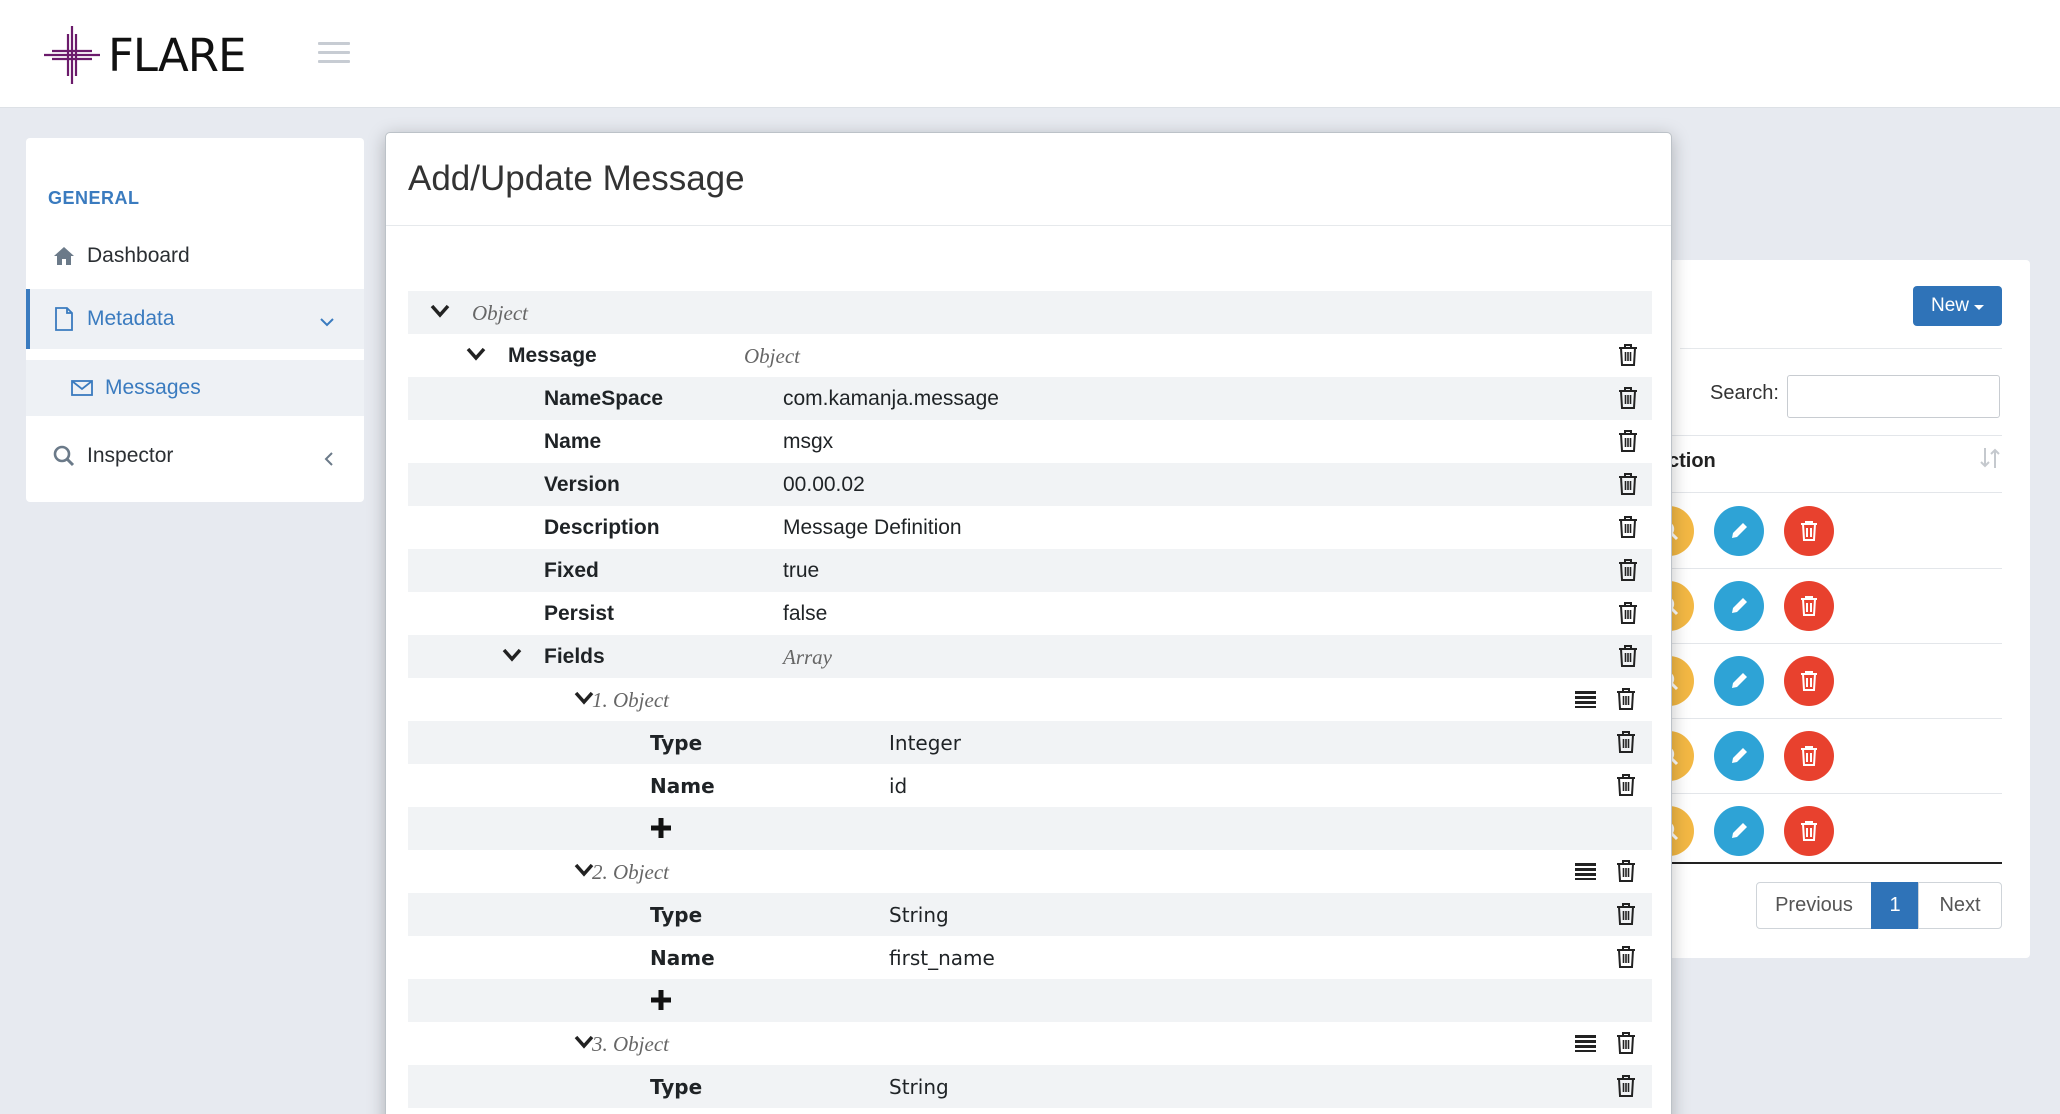 The image size is (2060, 1114). What do you see at coordinates (1030, 742) in the screenshot?
I see `tree-row-property: Type Integer` at bounding box center [1030, 742].